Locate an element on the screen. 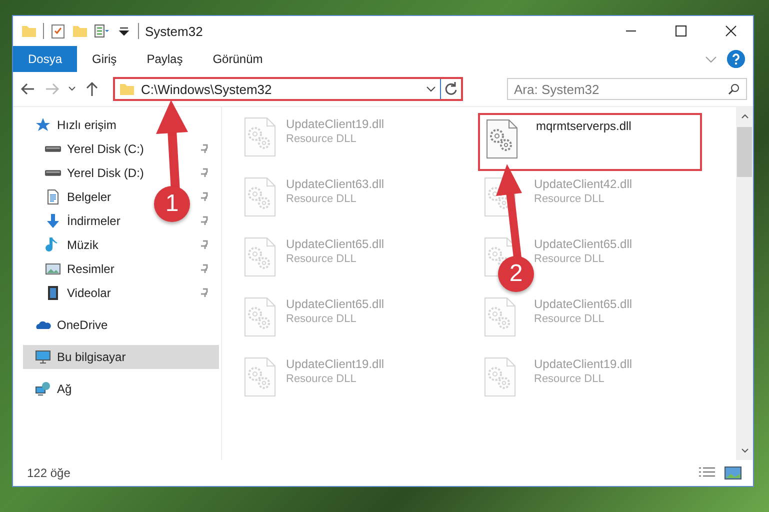 The height and width of the screenshot is (512, 769). window-title: System32 is located at coordinates (174, 31).